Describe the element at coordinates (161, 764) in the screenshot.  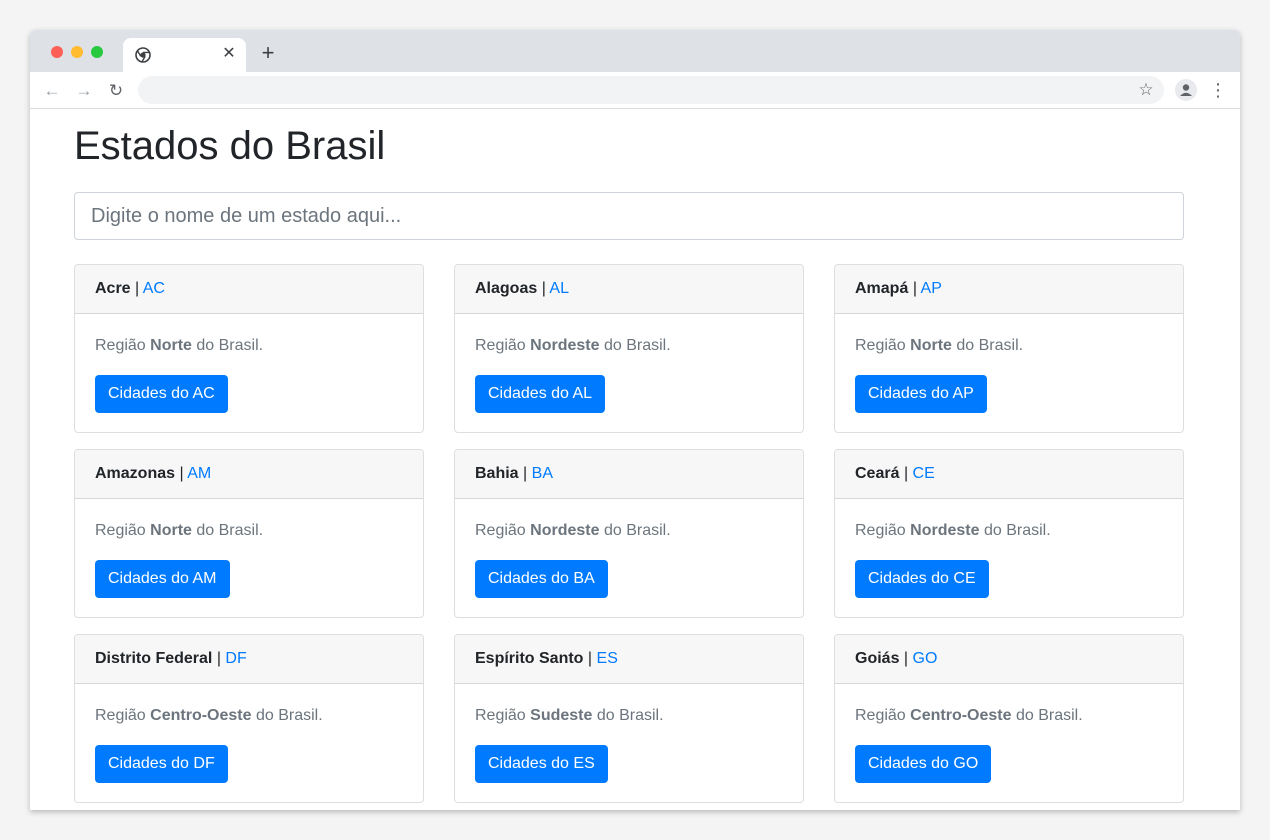
I see `cities-button: Cidades do DF` at that location.